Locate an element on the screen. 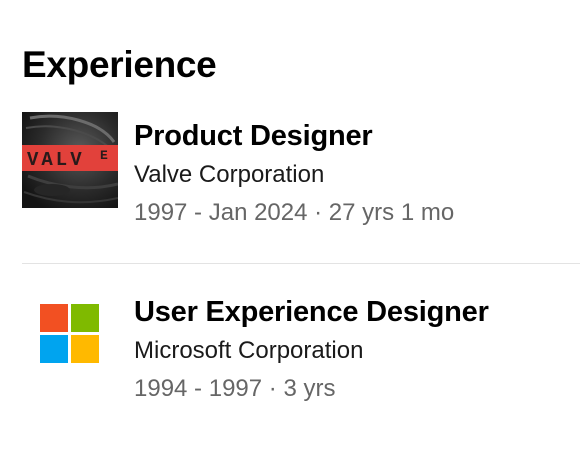  ms-square-yellow is located at coordinates (85, 349).